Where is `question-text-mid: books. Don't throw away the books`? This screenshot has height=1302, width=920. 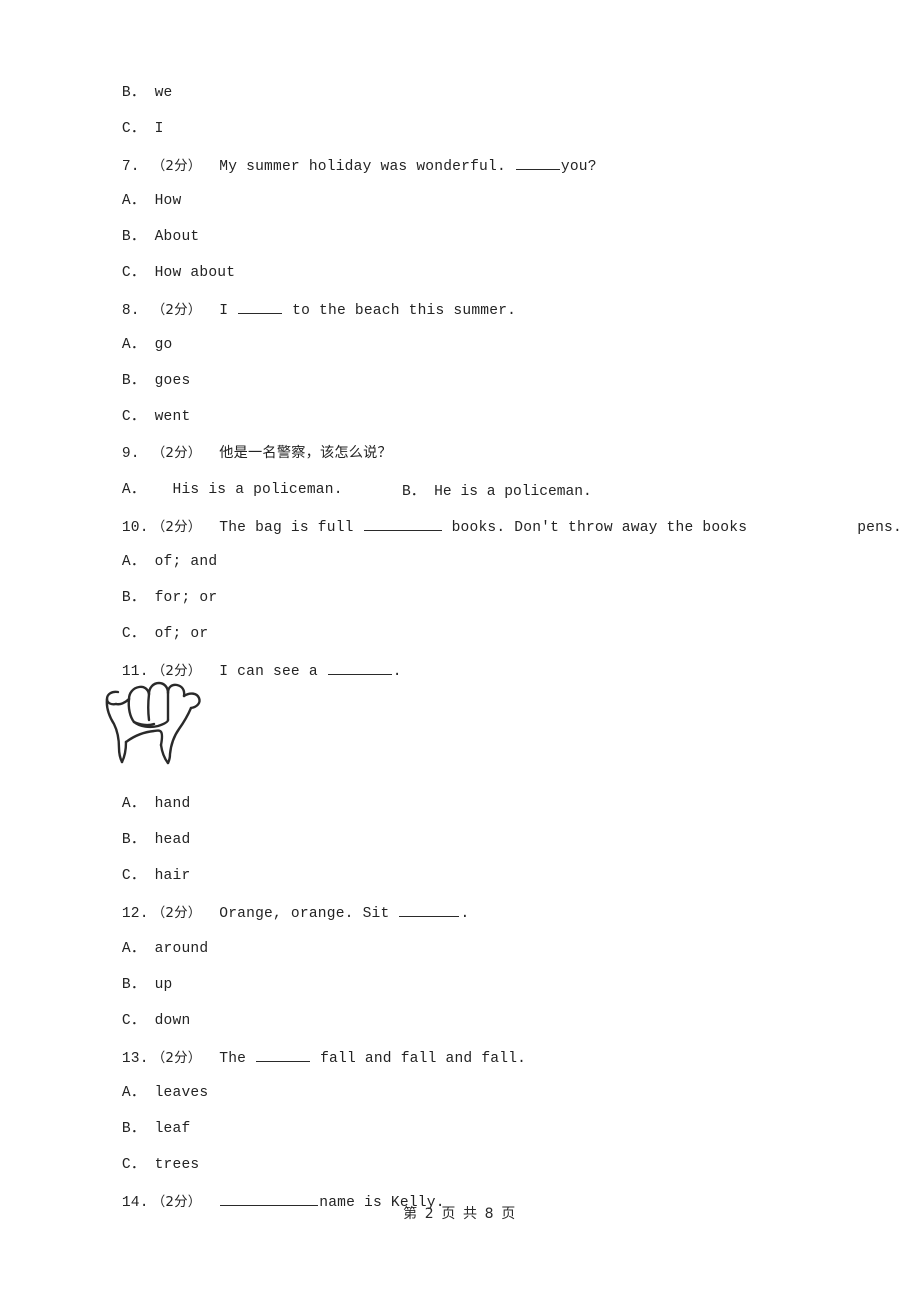
question-text-mid: books. Don't throw away the books is located at coordinates (599, 528).